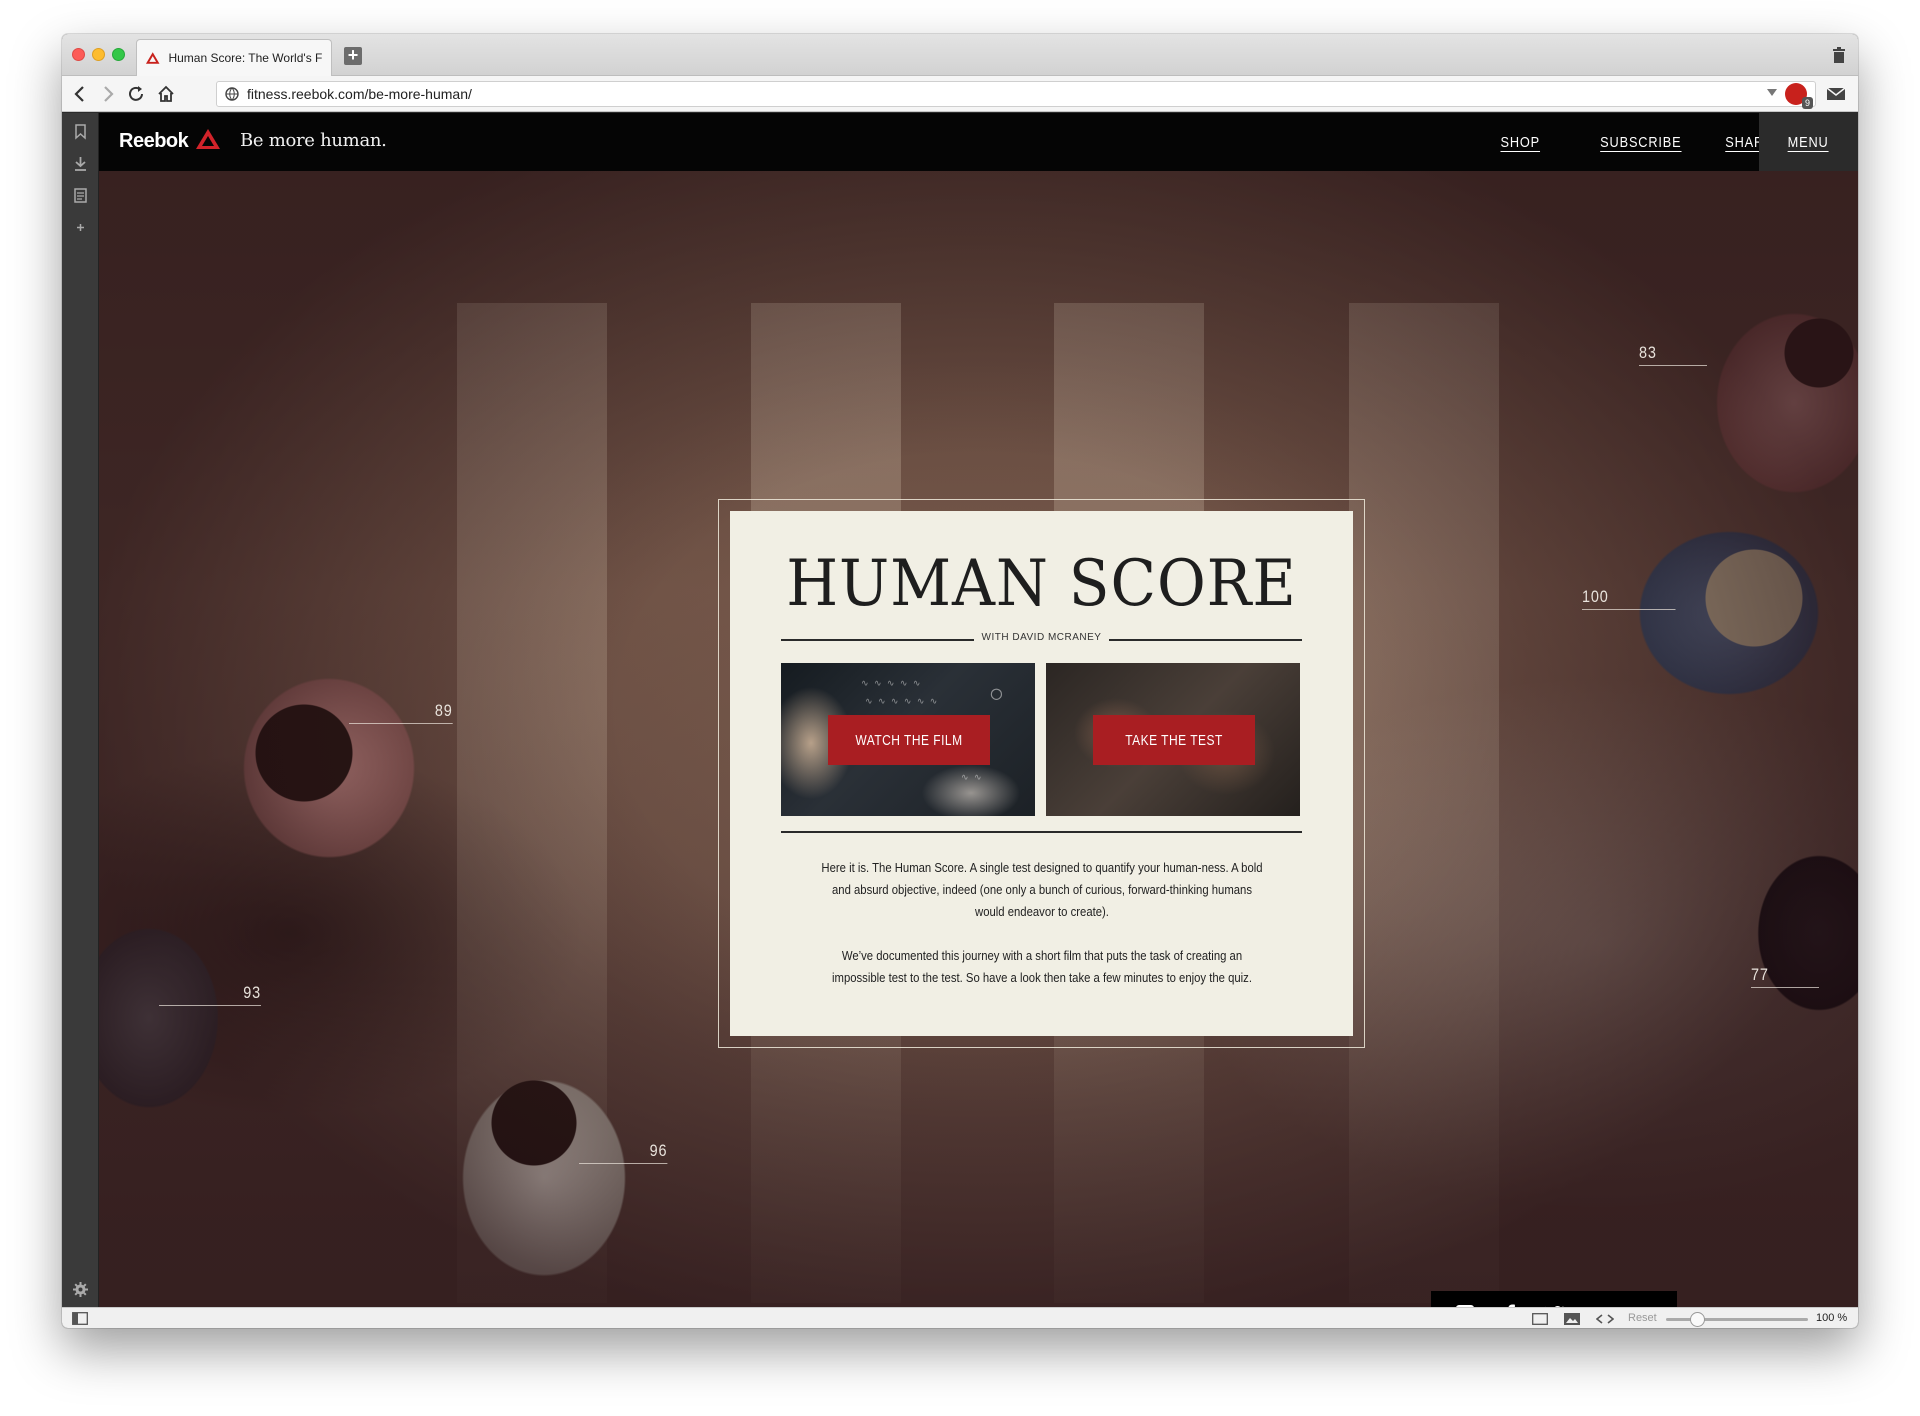 This screenshot has height=1416, width=1920. I want to click on bookmarks-panel-icon, so click(80, 131).